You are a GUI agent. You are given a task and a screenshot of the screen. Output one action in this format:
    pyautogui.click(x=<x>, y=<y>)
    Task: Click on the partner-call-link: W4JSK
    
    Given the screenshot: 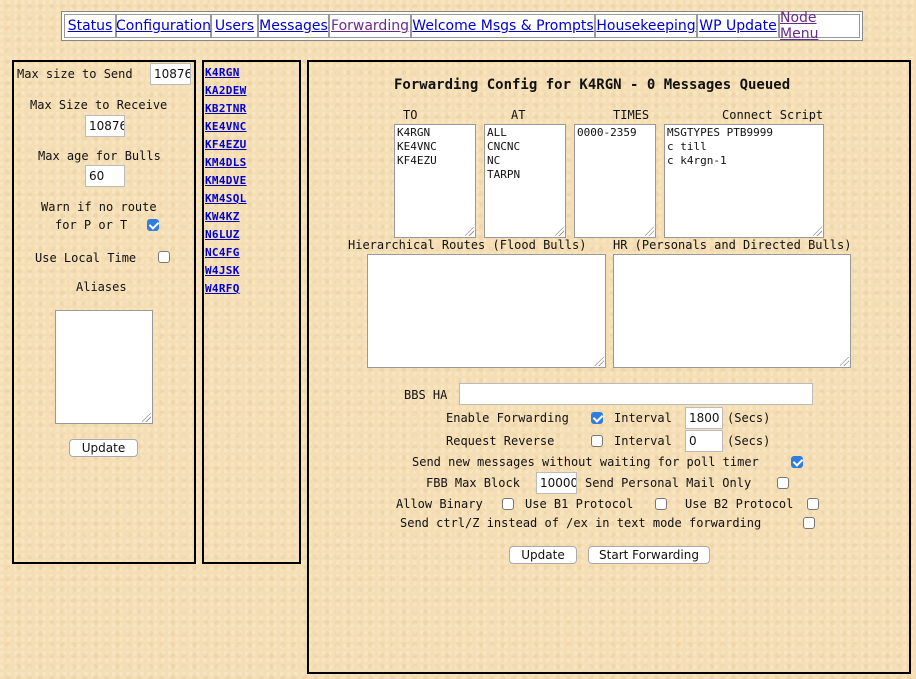 What is the action you would take?
    pyautogui.click(x=222, y=270)
    